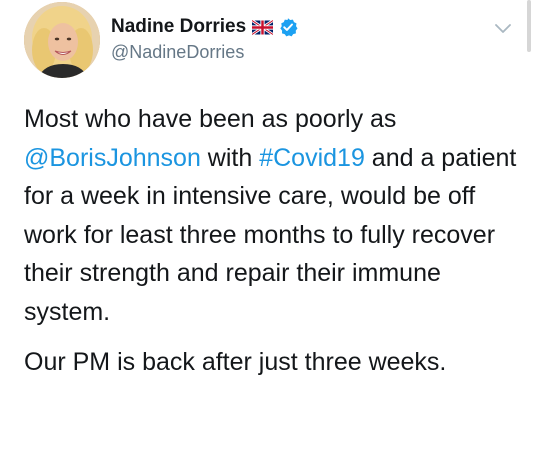 The image size is (534, 462). I want to click on name-row: Nadine Dorries, so click(204, 27).